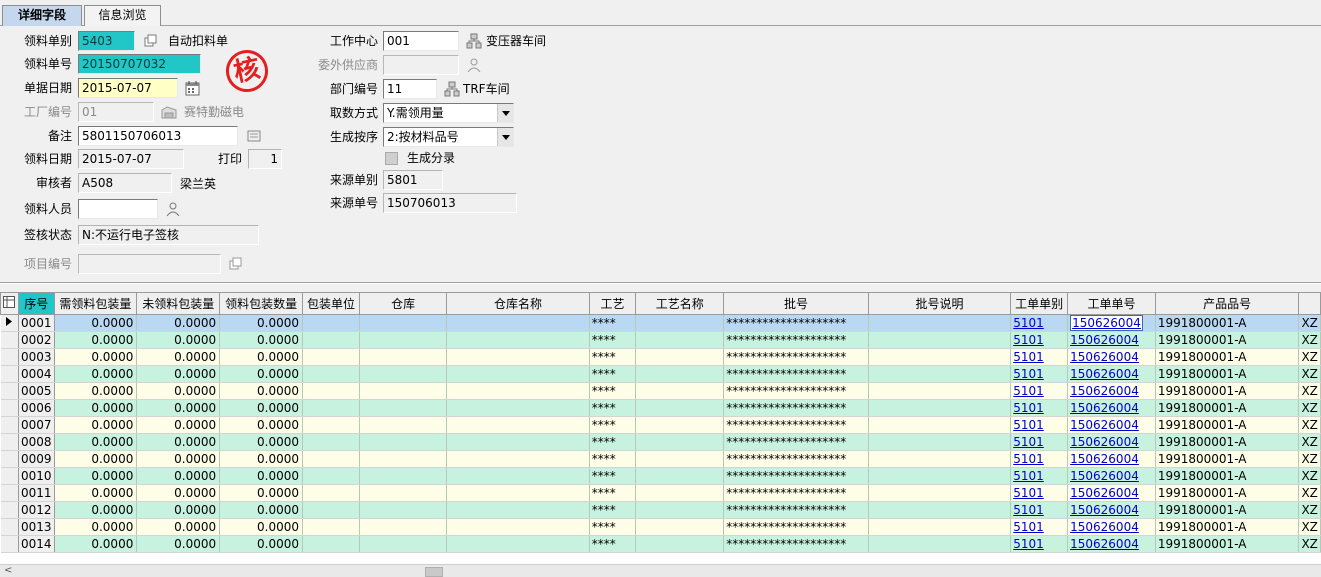 The image size is (1321, 577). Describe the element at coordinates (36, 304) in the screenshot. I see `col-header-seq: 序号` at that location.